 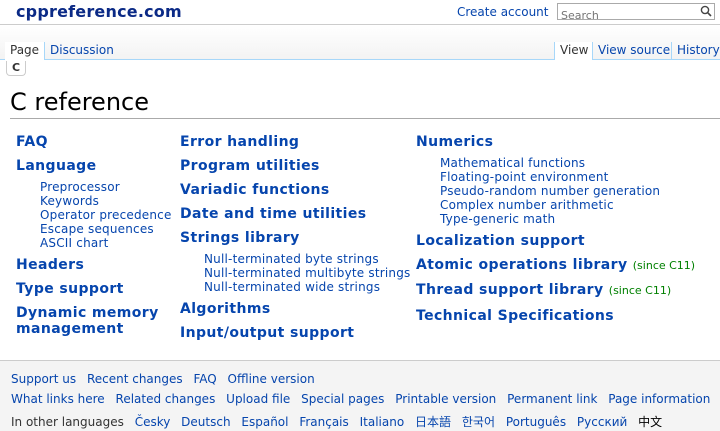 What do you see at coordinates (628, 15) in the screenshot?
I see `search-input` at bounding box center [628, 15].